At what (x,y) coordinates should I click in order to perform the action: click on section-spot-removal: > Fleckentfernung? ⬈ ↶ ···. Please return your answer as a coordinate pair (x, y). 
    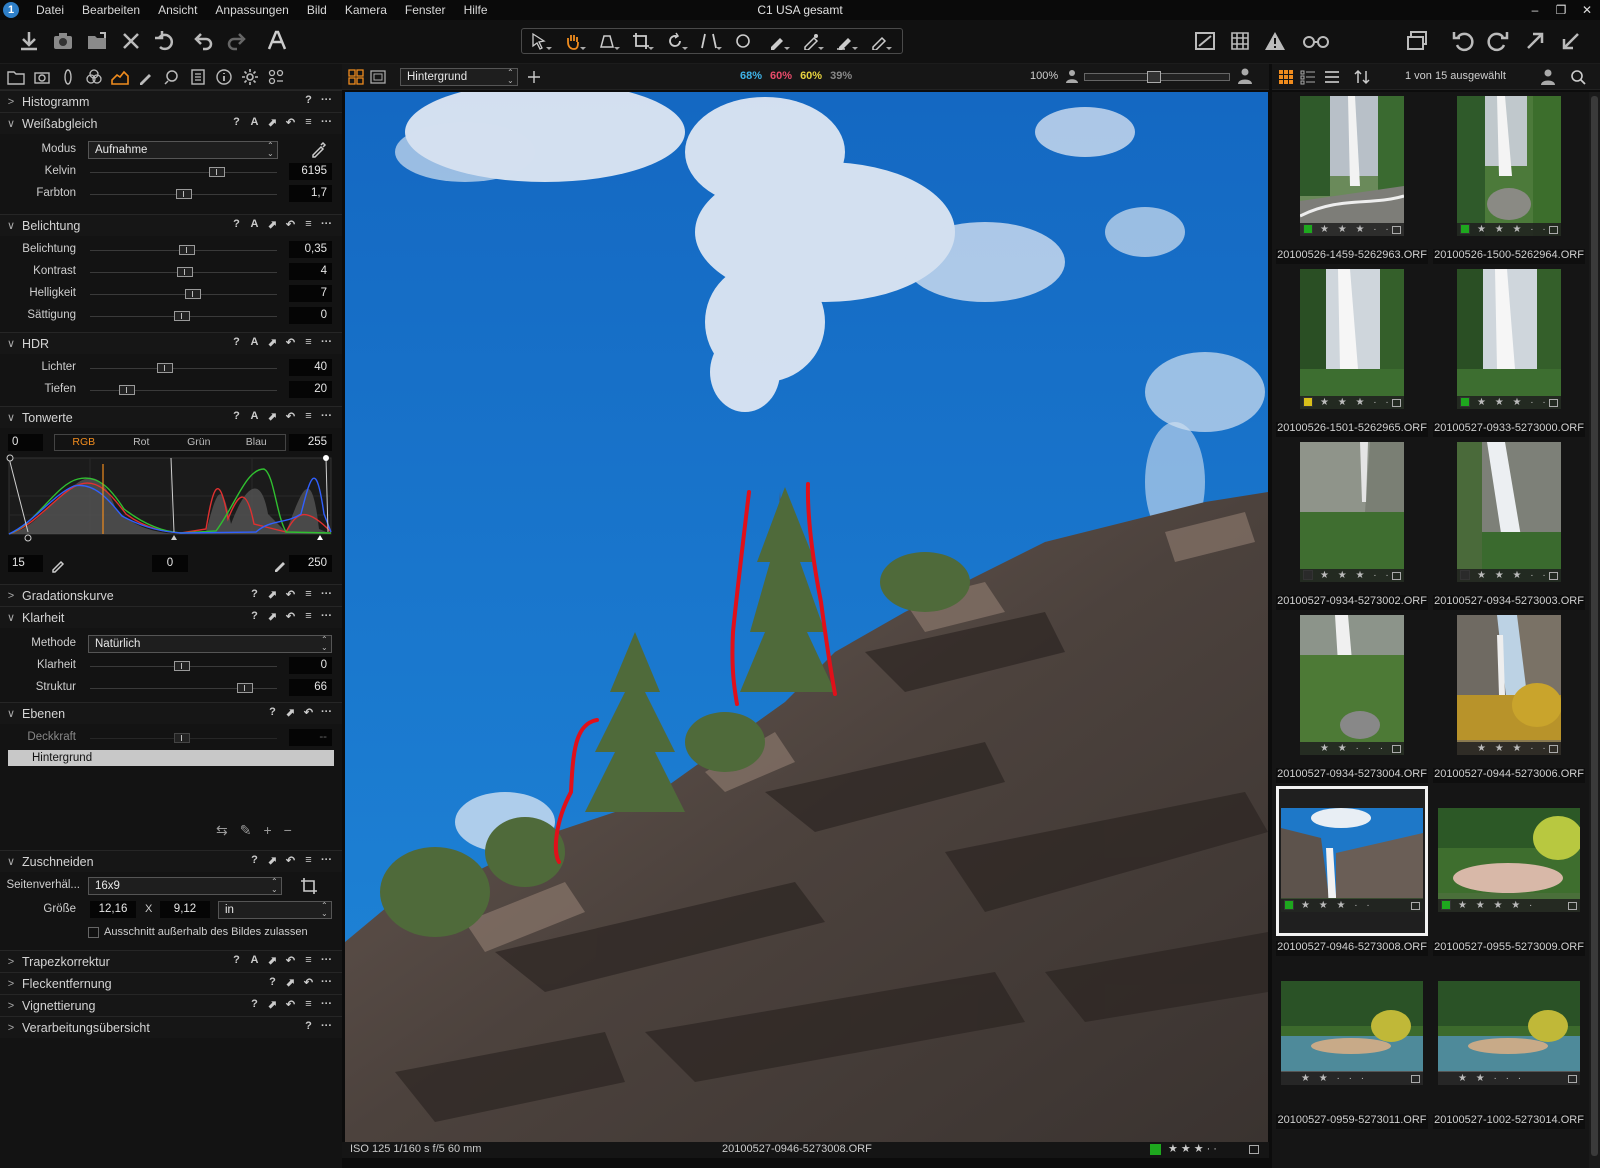
    Looking at the image, I should click on (171, 983).